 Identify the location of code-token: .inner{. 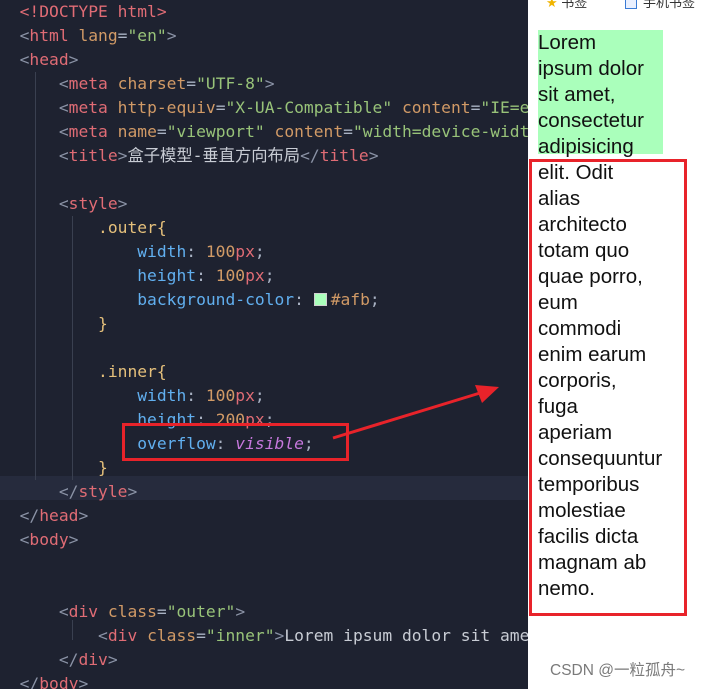
(132, 371).